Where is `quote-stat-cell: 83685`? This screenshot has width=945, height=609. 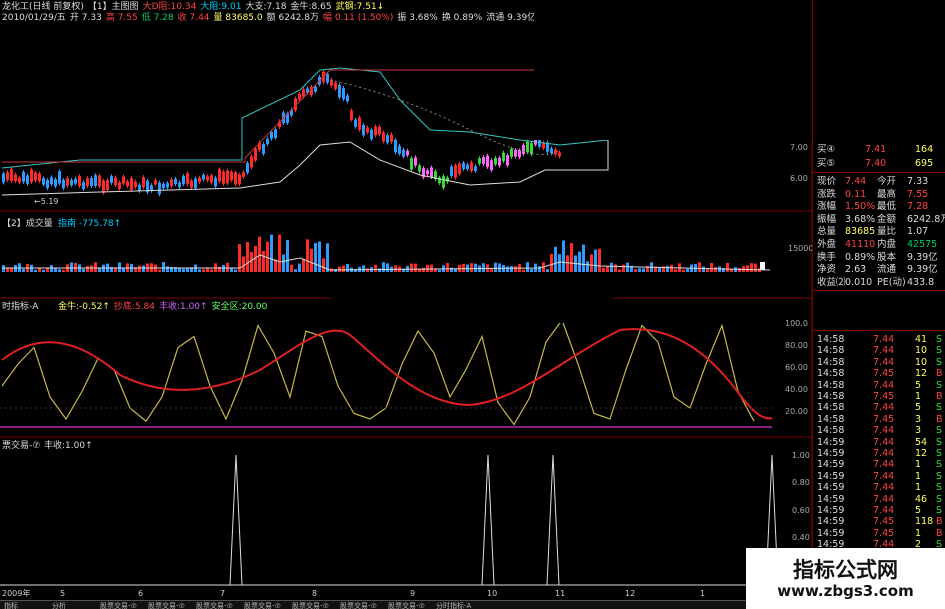 quote-stat-cell: 83685 is located at coordinates (860, 232).